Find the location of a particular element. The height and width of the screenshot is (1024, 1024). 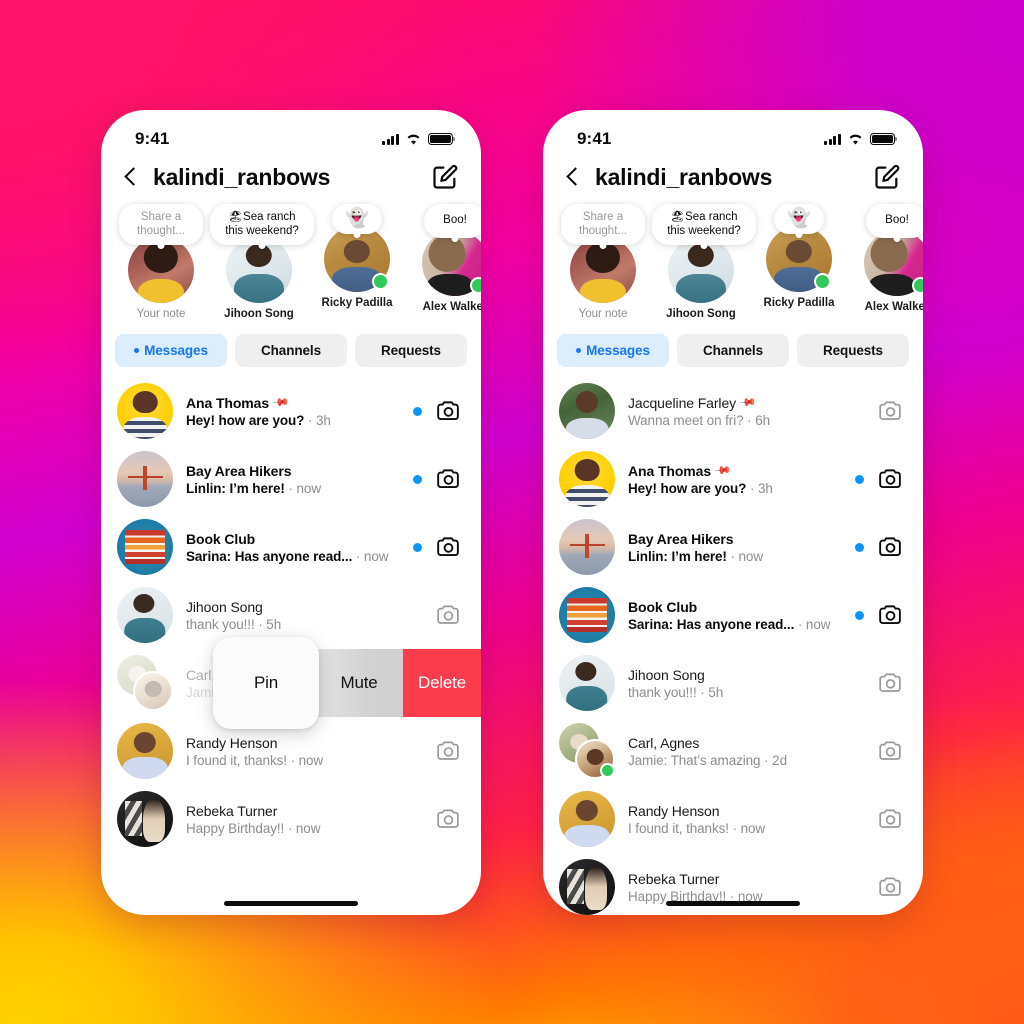

thread-body: Ana Thomas 📌 Hey! how are you? · 3h is located at coordinates (735, 479).